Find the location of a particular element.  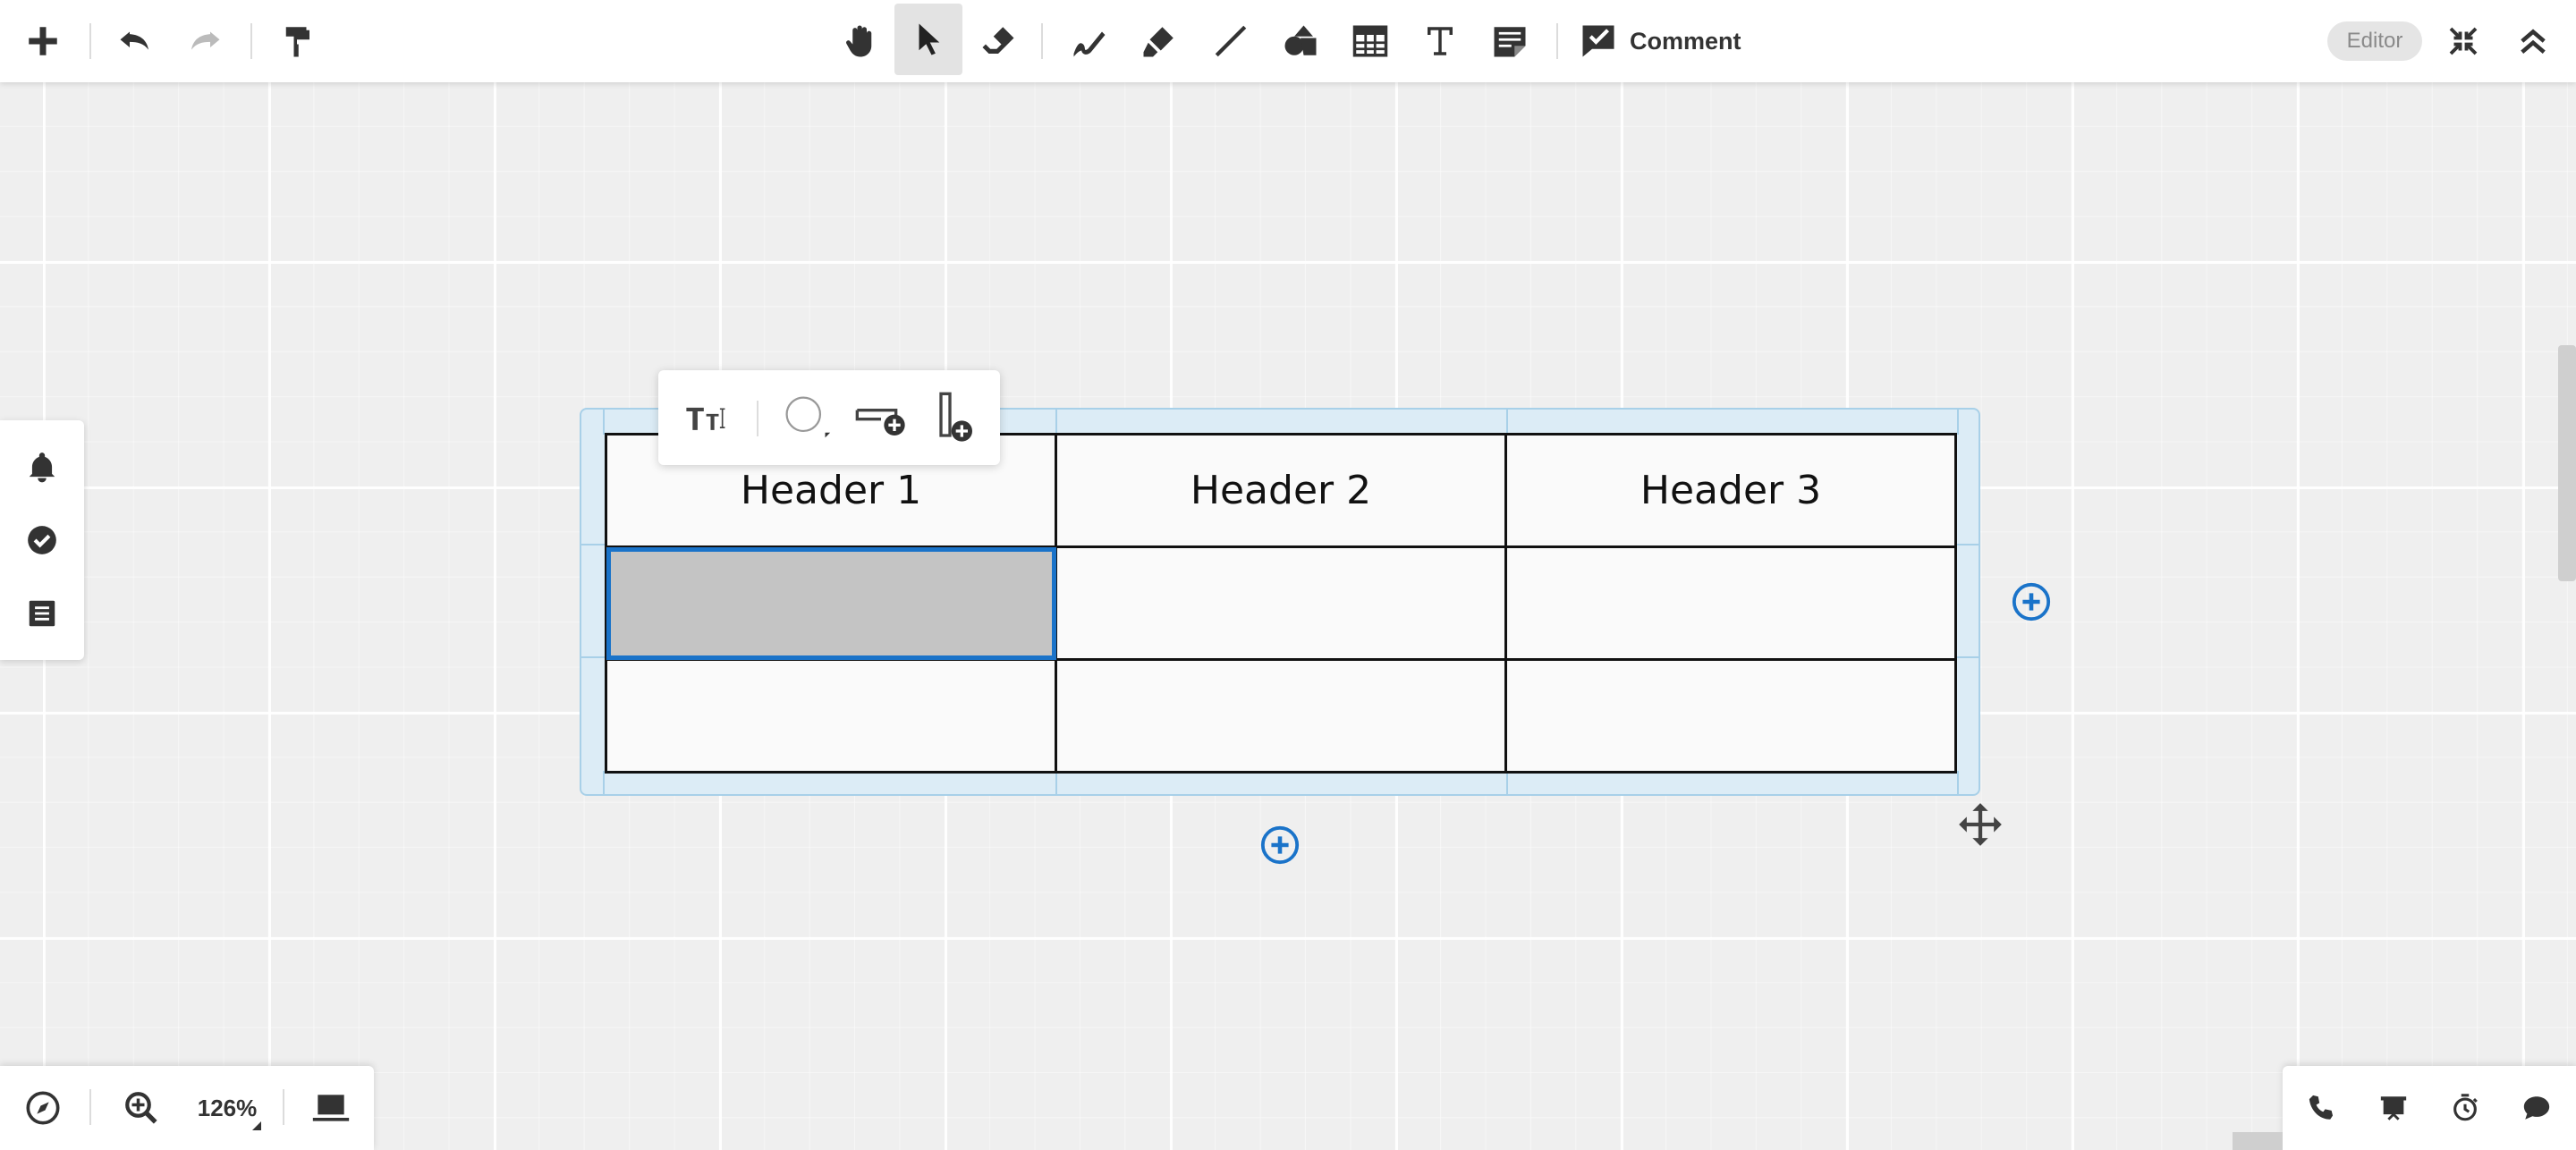

redo-icon is located at coordinates (205, 40).